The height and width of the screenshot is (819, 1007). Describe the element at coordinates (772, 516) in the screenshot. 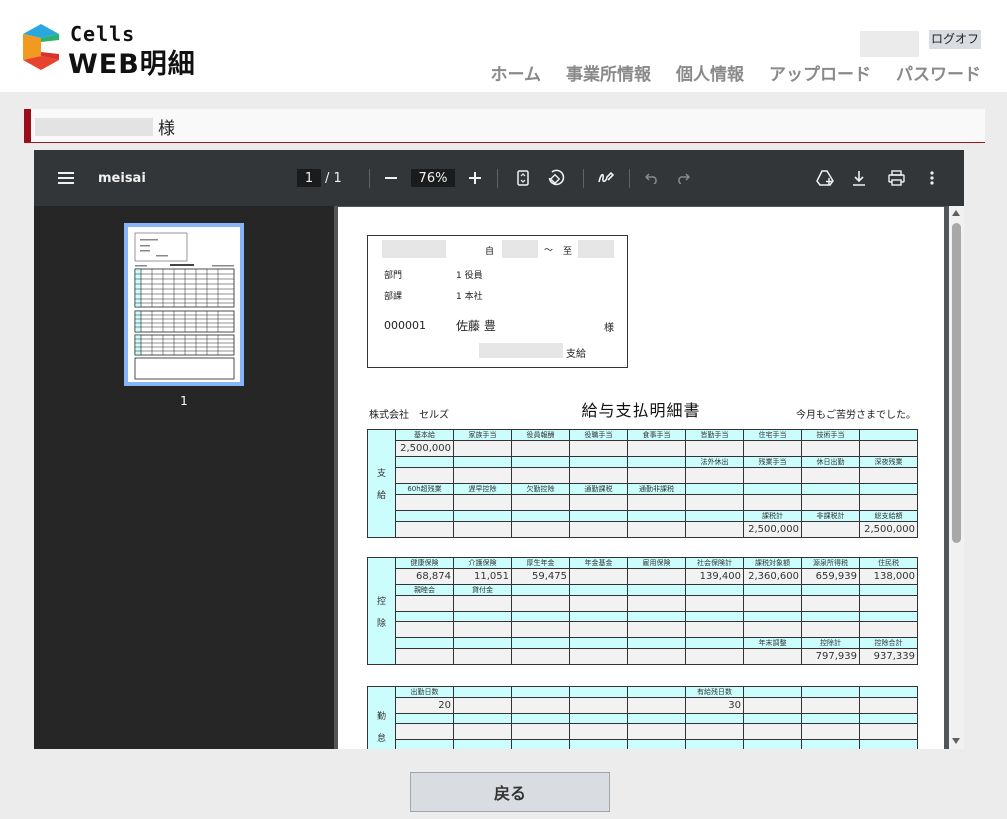

I see `item-label-cell: 課税計` at that location.